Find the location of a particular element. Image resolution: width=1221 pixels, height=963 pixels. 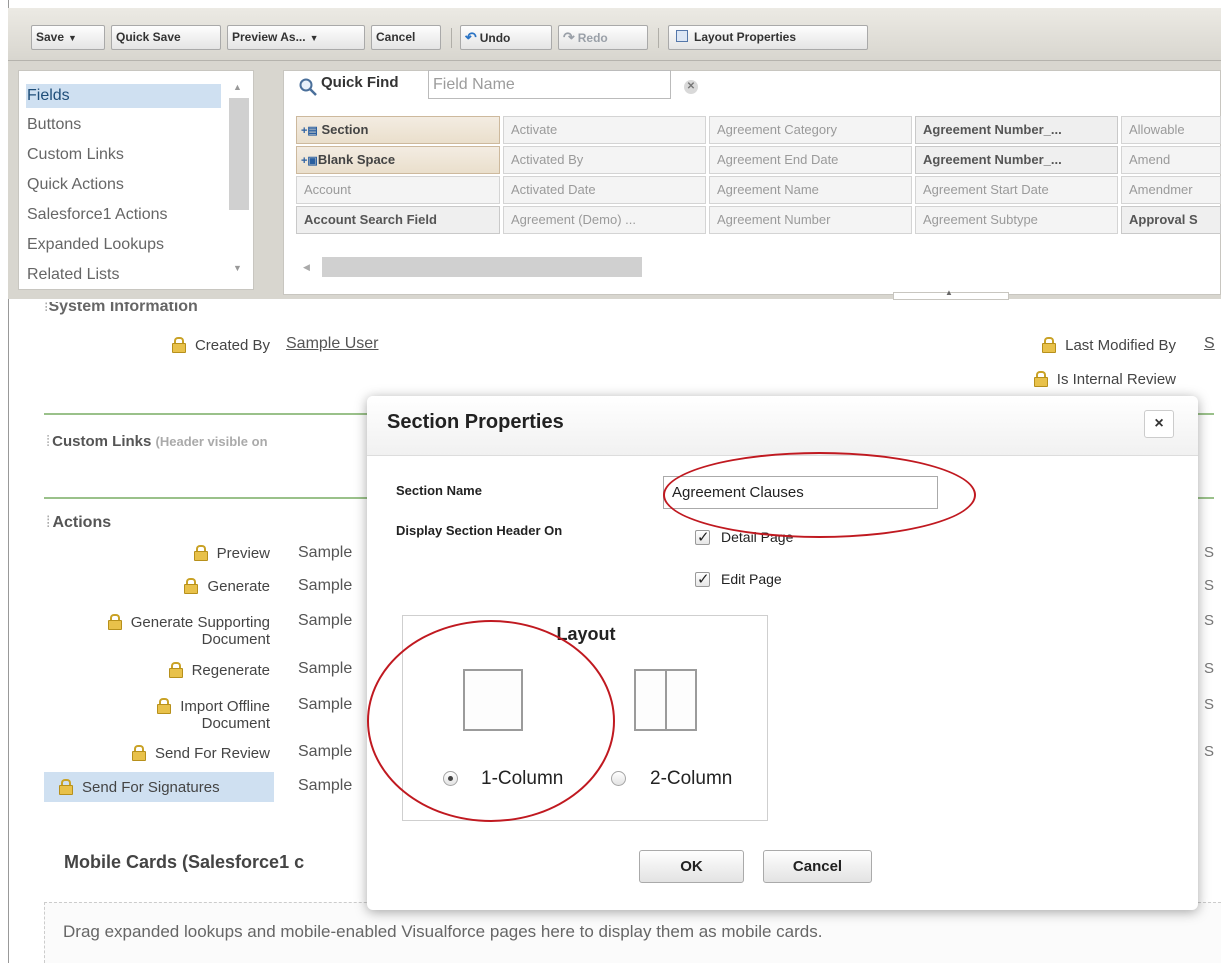

scroll-down-icon: ▼ is located at coordinates (237, 268).